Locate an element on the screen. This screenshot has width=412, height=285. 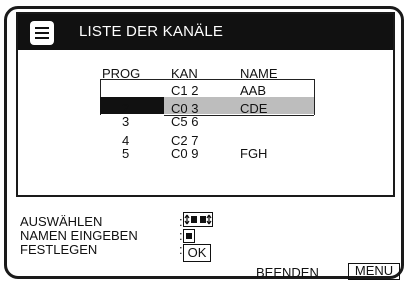
column-header-name: NAME is located at coordinates (259, 73).